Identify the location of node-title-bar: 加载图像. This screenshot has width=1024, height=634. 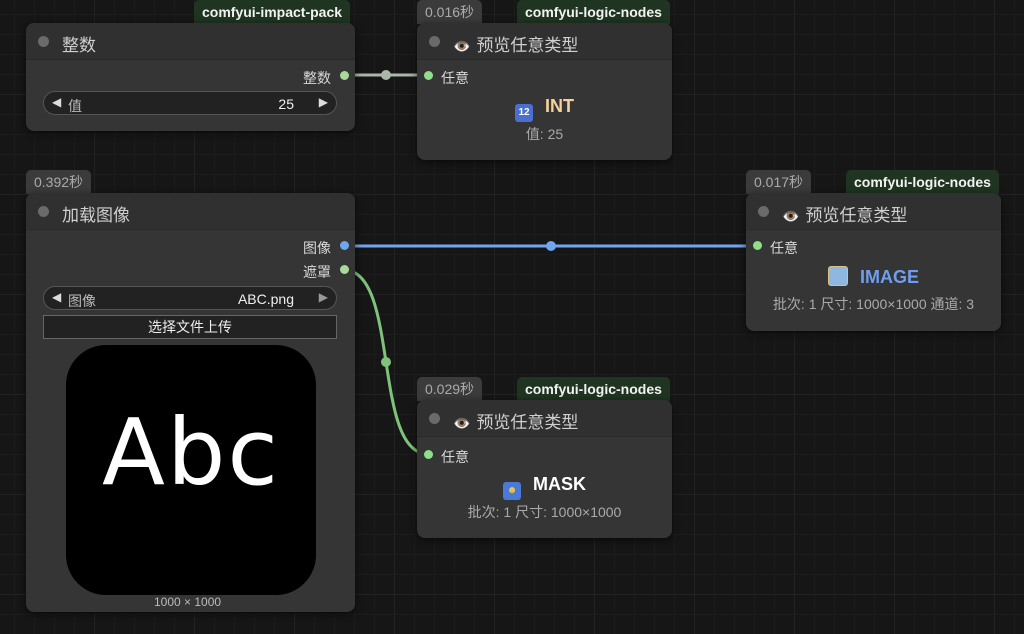
(190, 211).